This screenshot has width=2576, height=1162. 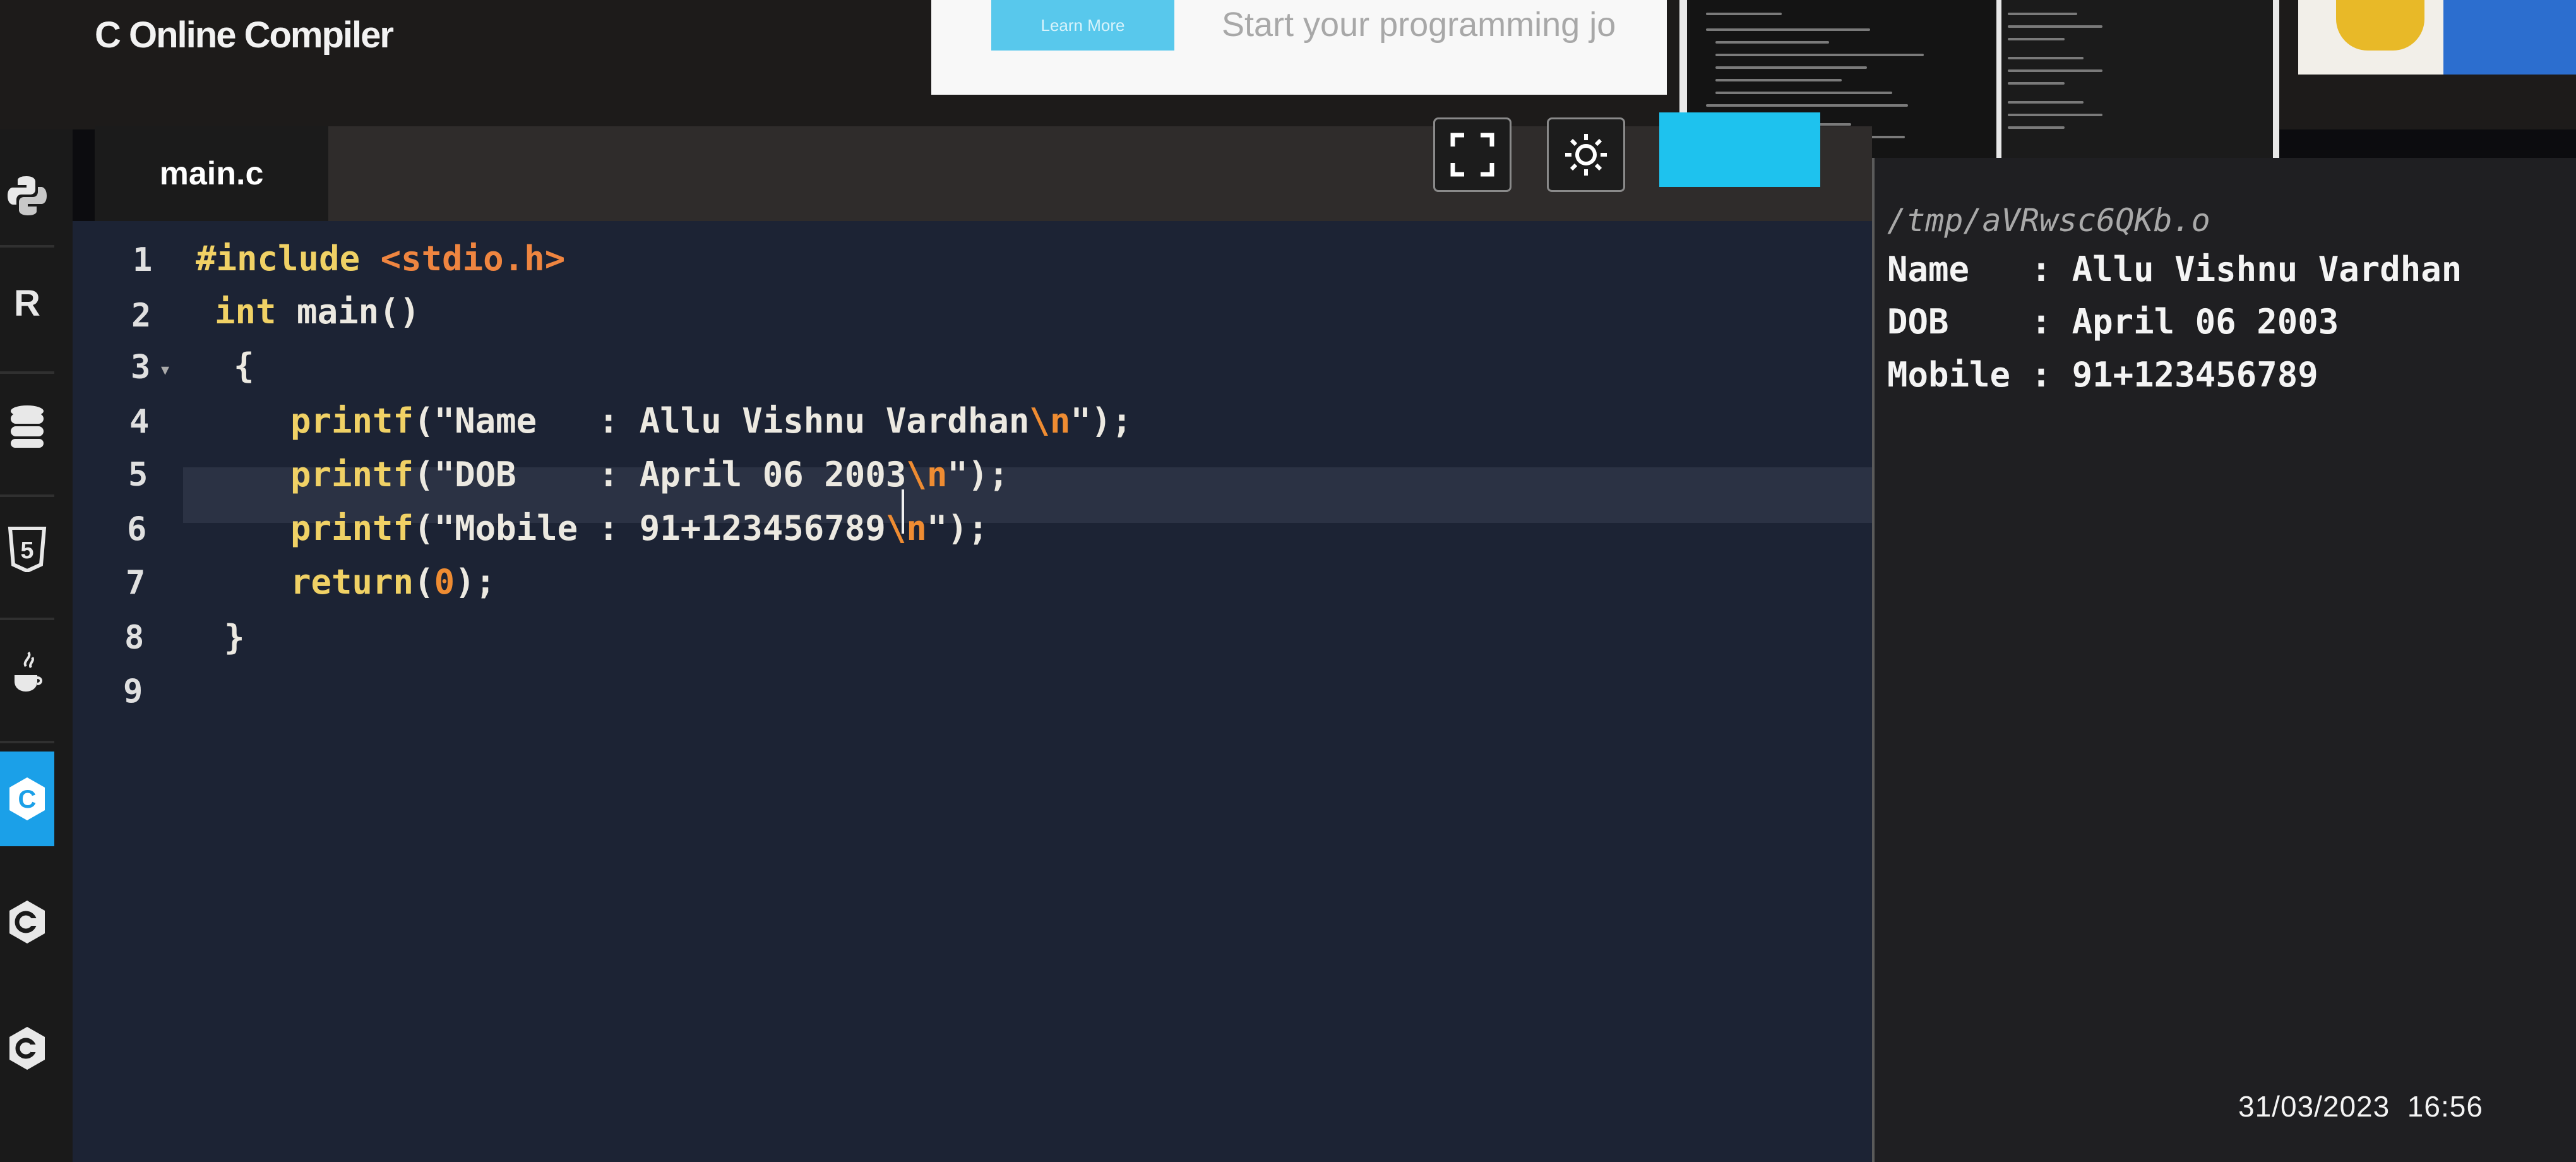 I want to click on sun-icon, so click(x=1586, y=155).